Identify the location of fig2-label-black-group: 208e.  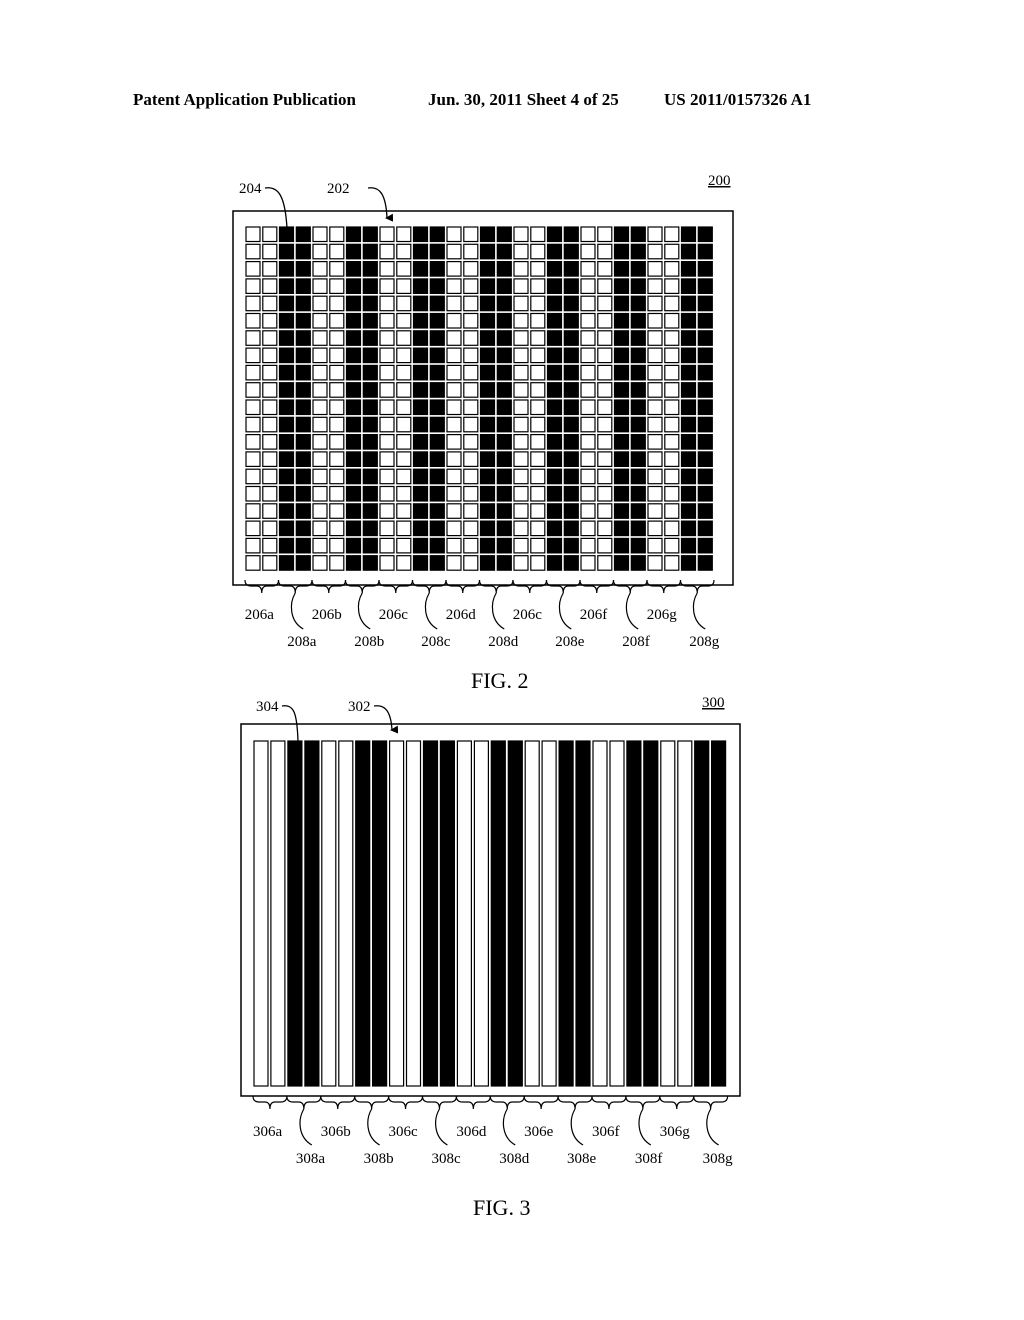
(570, 642).